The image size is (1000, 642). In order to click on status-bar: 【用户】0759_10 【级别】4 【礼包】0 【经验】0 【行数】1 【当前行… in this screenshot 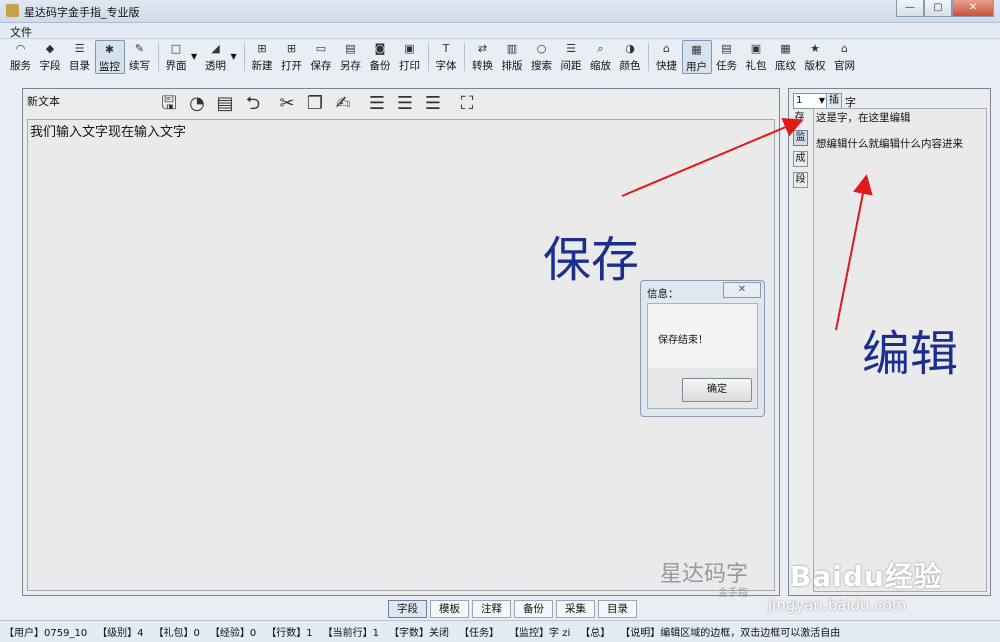, I will do `click(500, 631)`.